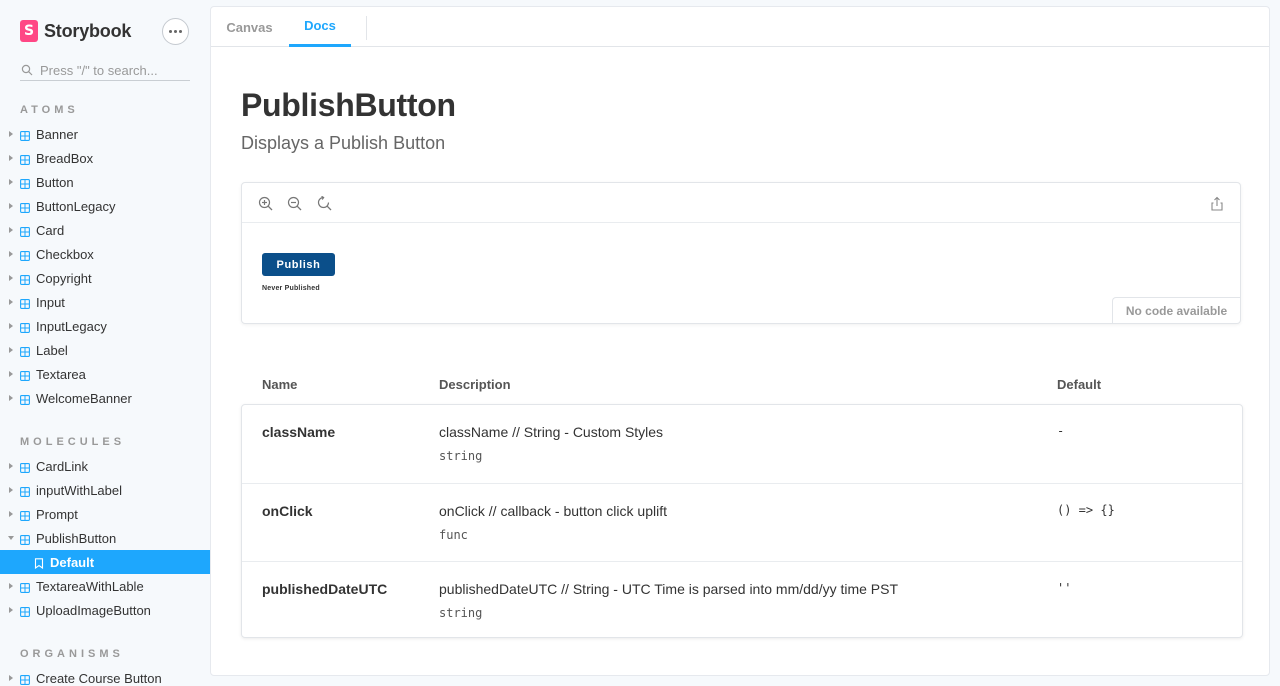 The image size is (1280, 686). I want to click on prop-type: func, so click(453, 535).